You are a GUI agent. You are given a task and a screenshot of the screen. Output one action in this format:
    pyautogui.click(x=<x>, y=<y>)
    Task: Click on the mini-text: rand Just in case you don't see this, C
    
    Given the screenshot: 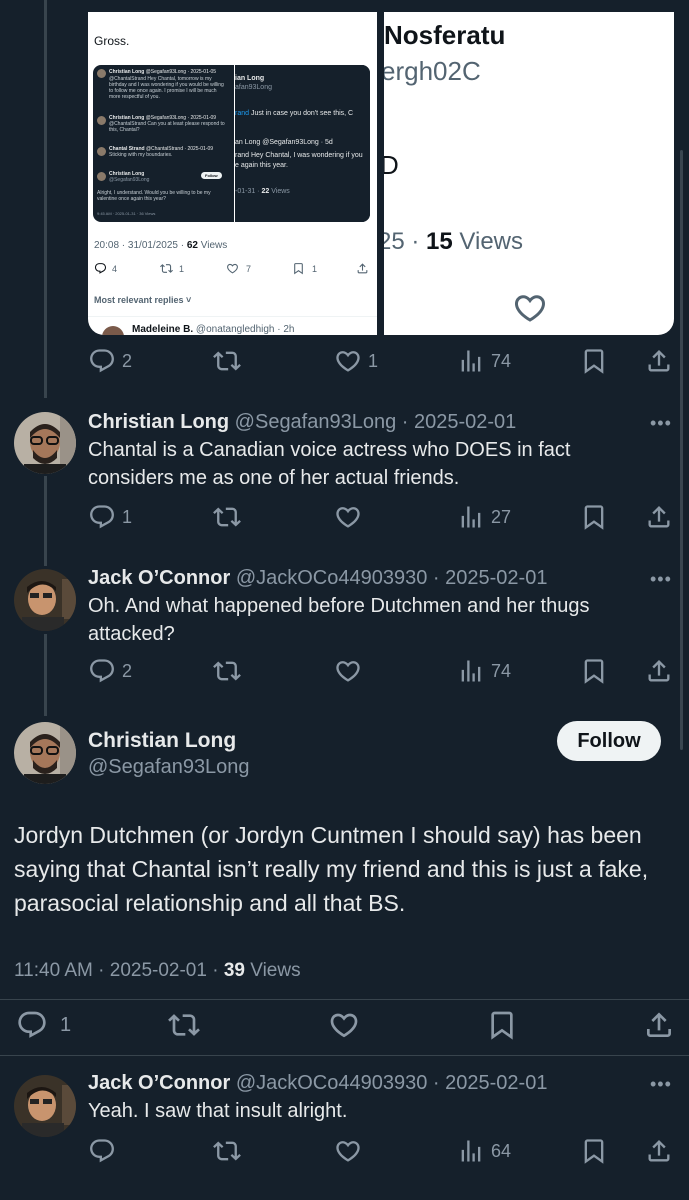 What is the action you would take?
    pyautogui.click(x=294, y=113)
    